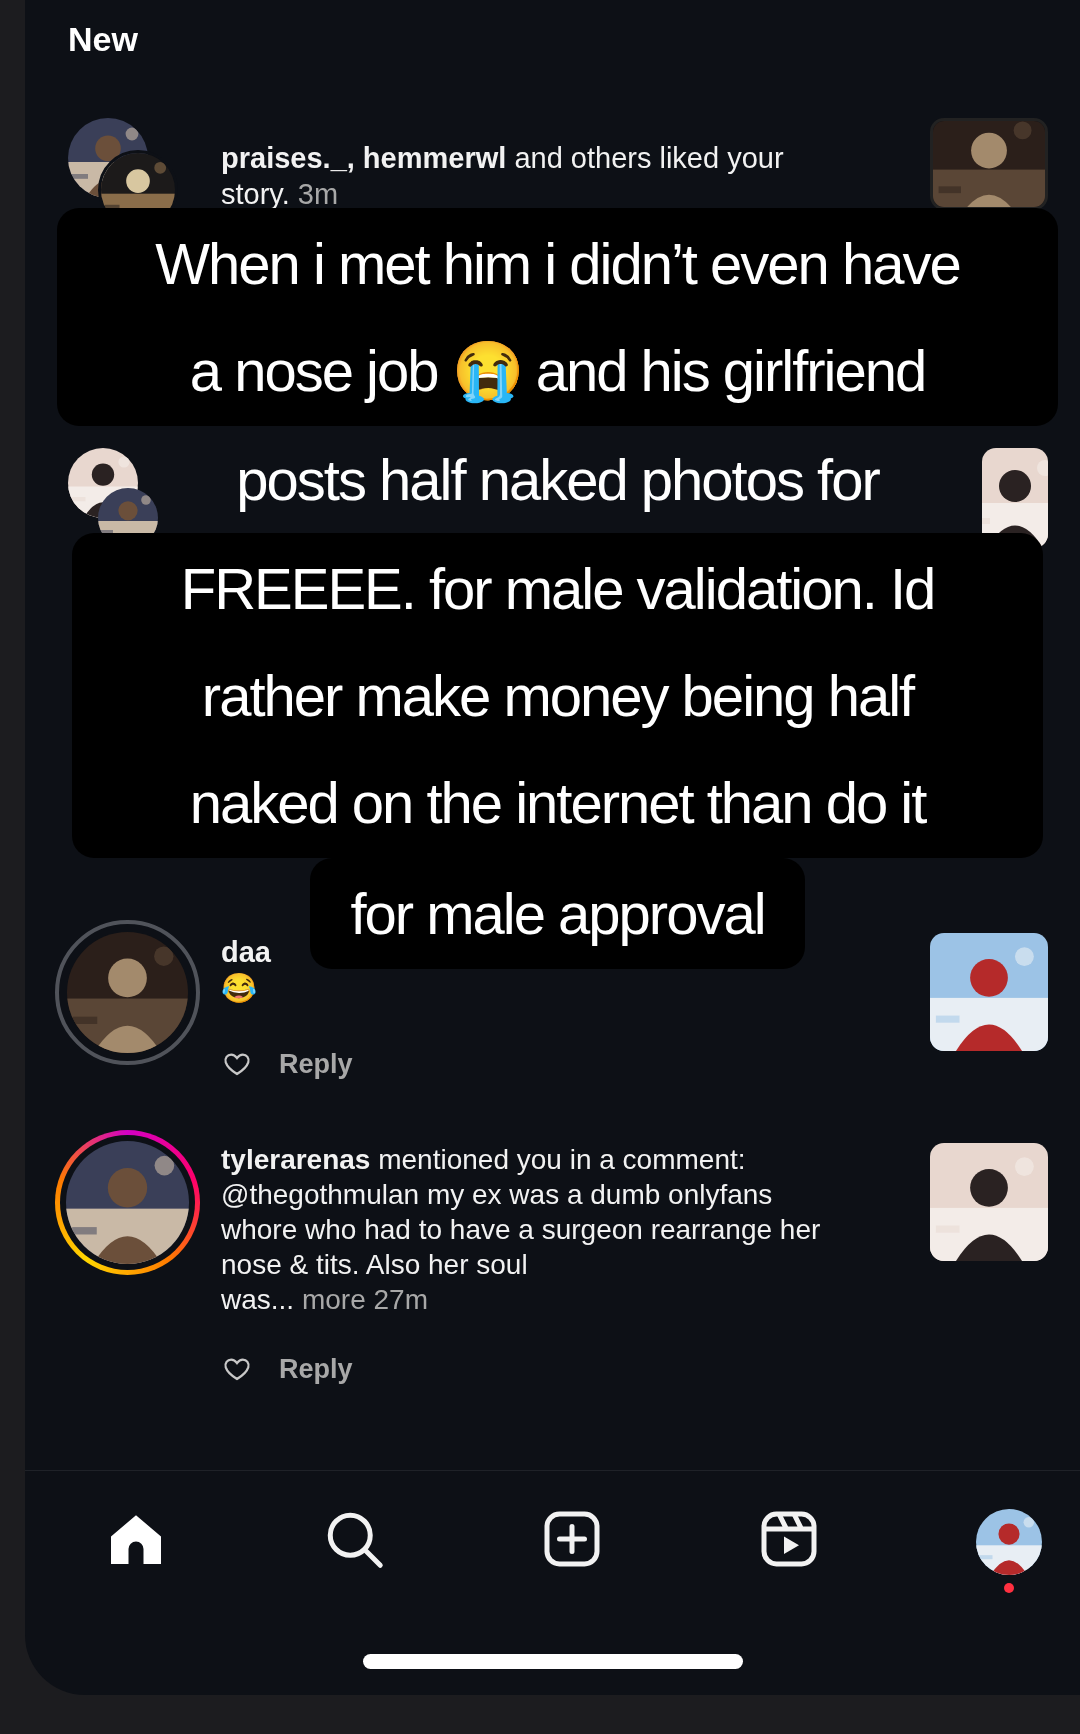 The image size is (1080, 1734). I want to click on caption-line: posts half naked photos for, so click(557, 480).